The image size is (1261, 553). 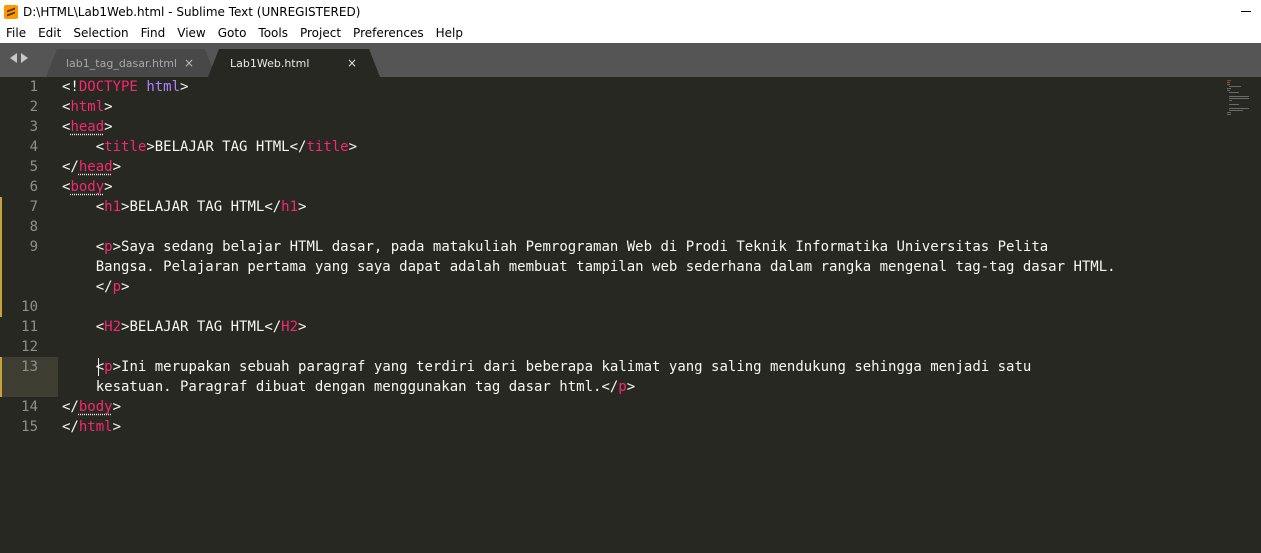 I want to click on line-number: 3, so click(x=33, y=127).